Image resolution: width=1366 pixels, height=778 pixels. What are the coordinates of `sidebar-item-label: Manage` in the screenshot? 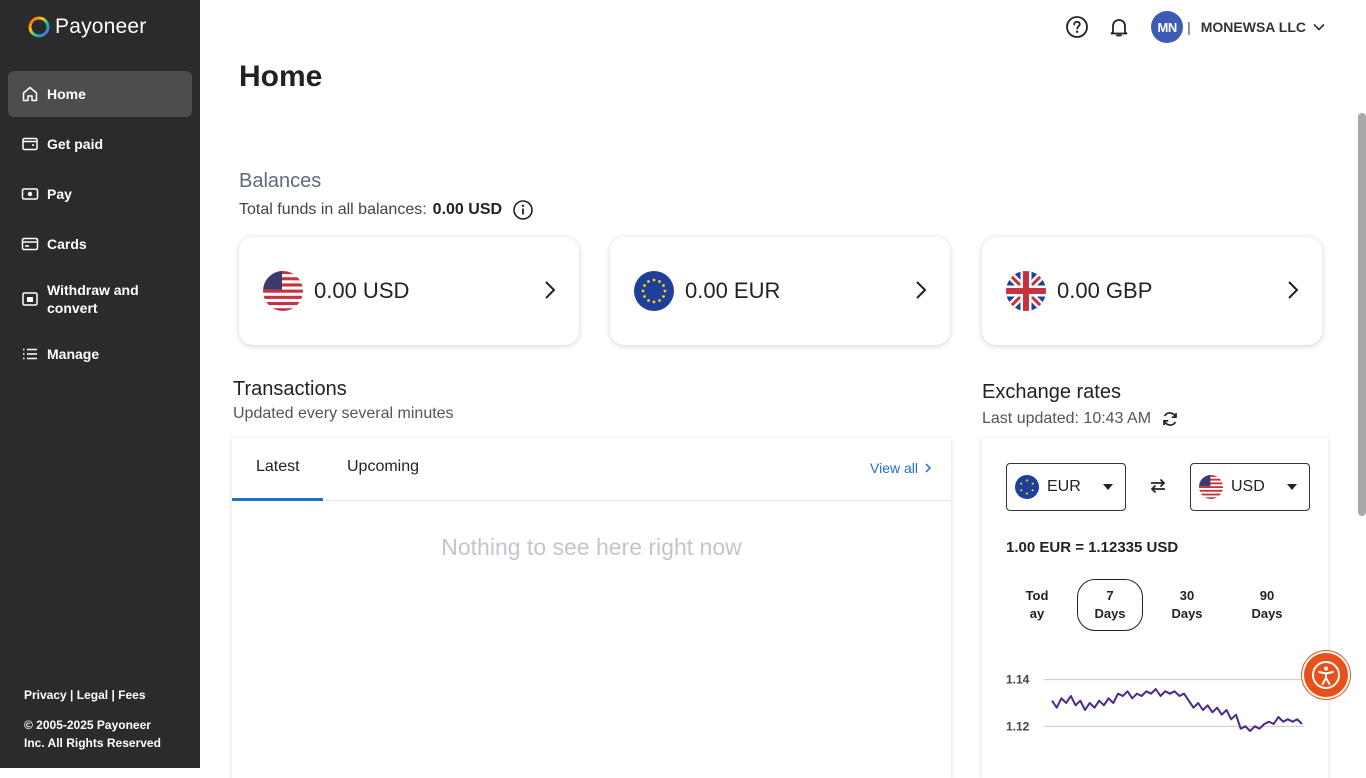 It's located at (73, 354).